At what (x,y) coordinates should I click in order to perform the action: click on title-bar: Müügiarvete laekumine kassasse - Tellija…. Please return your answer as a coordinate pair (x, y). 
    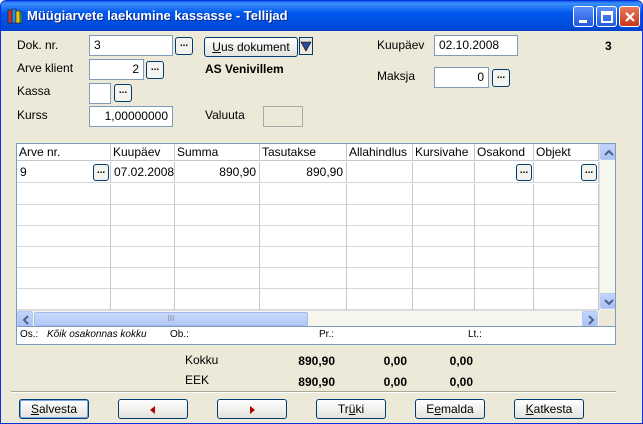
    Looking at the image, I should click on (321, 16).